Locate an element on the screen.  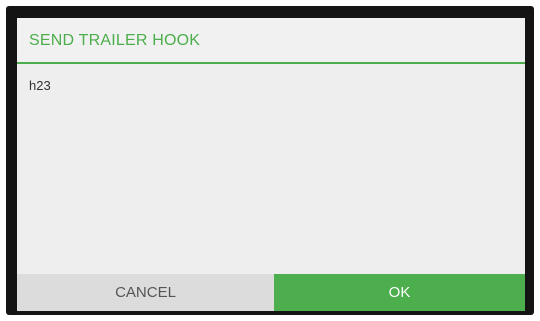
dialog-title: SEND TRAILER HOOK is located at coordinates (115, 40).